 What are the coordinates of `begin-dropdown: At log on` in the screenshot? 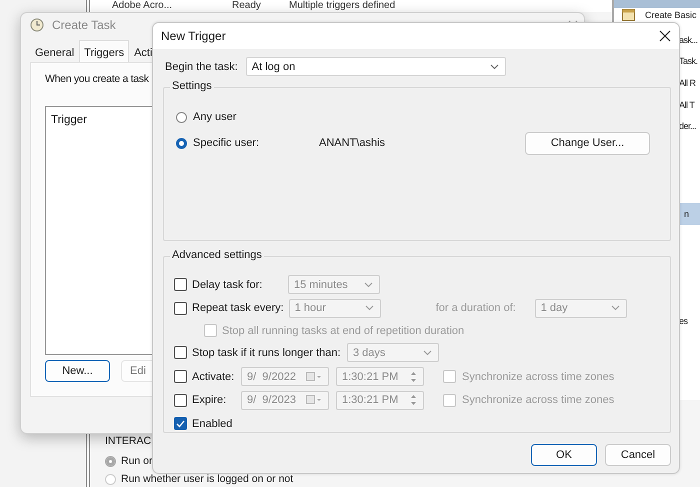 It's located at (376, 66).